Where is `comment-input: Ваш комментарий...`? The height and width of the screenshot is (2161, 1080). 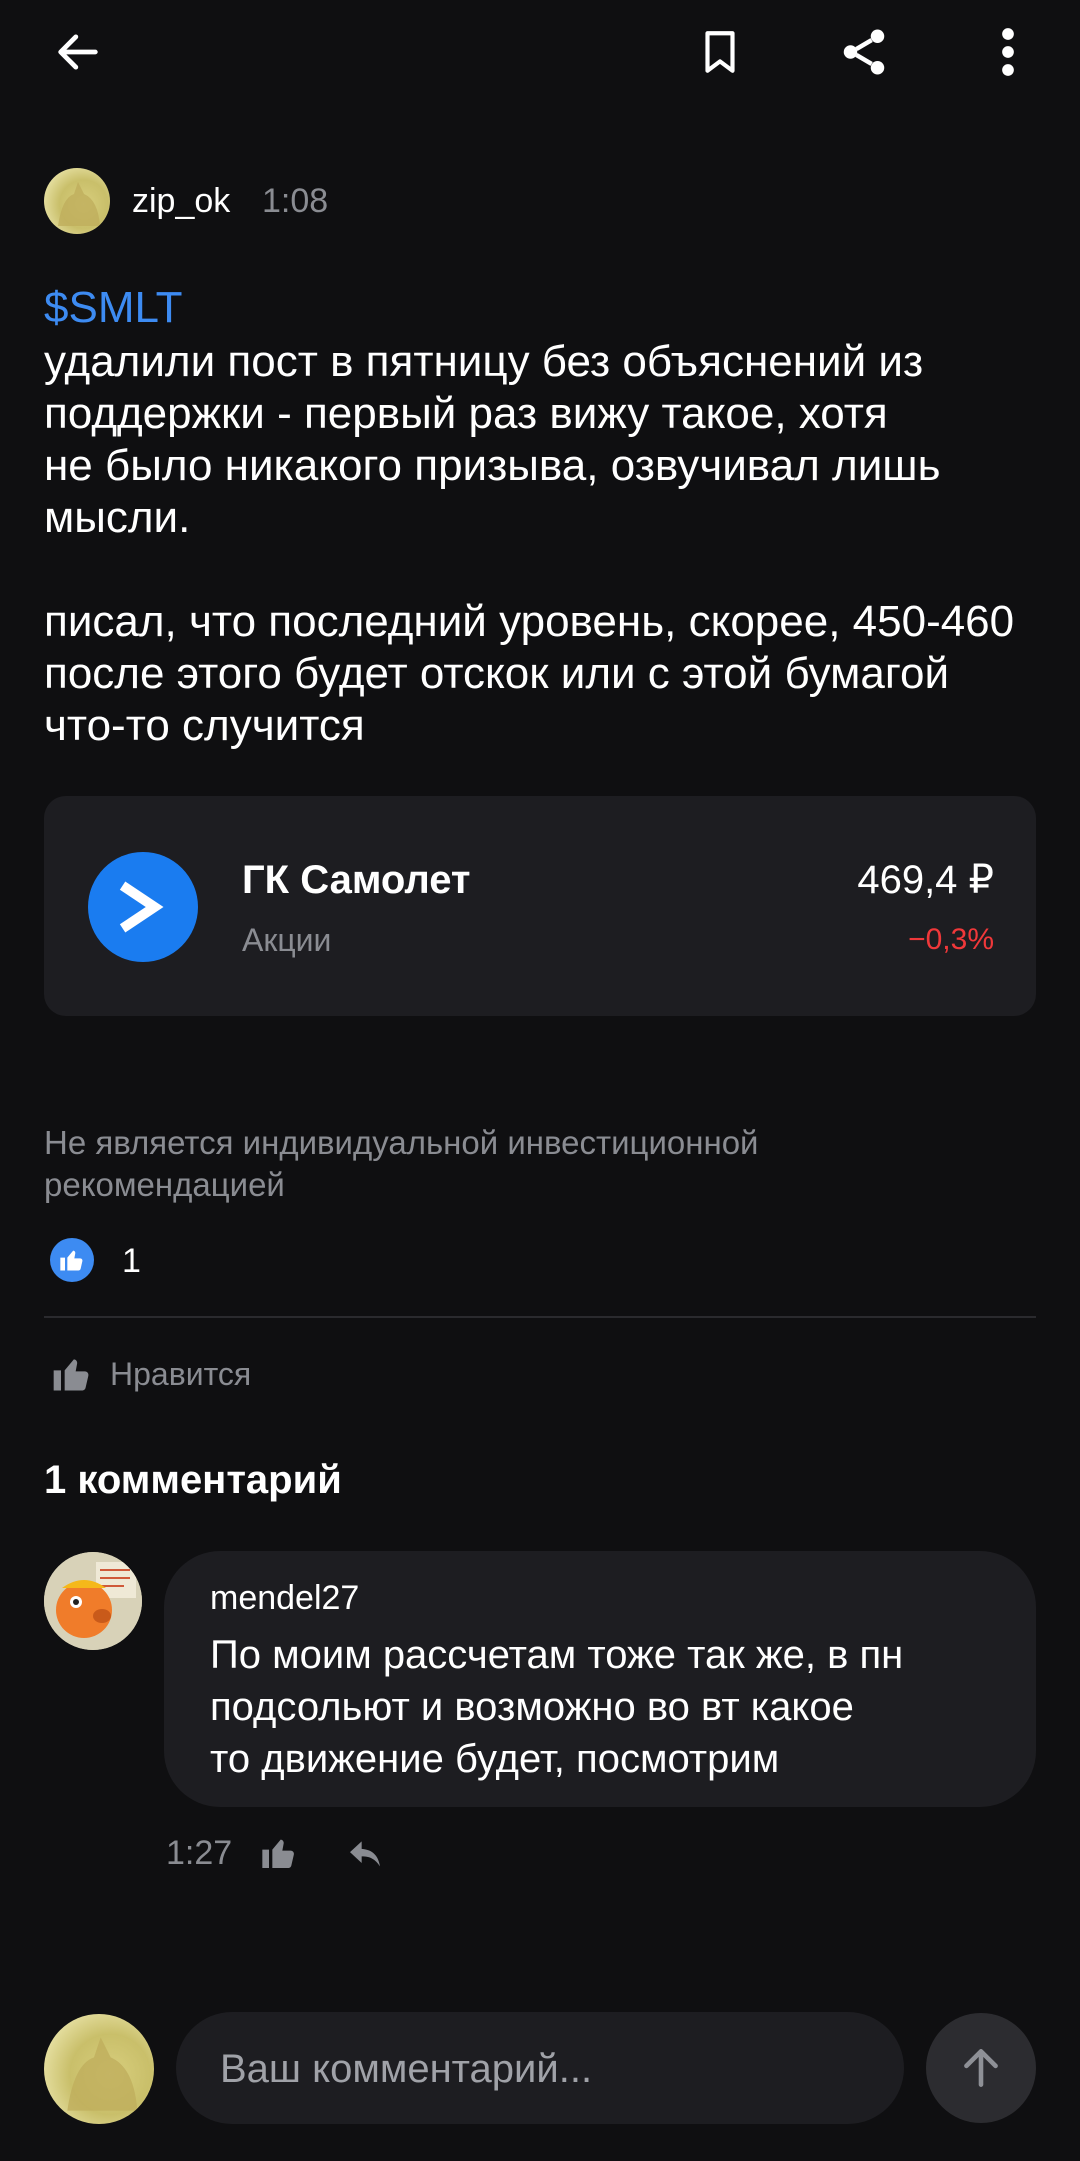
comment-input: Ваш комментарий... is located at coordinates (540, 2068).